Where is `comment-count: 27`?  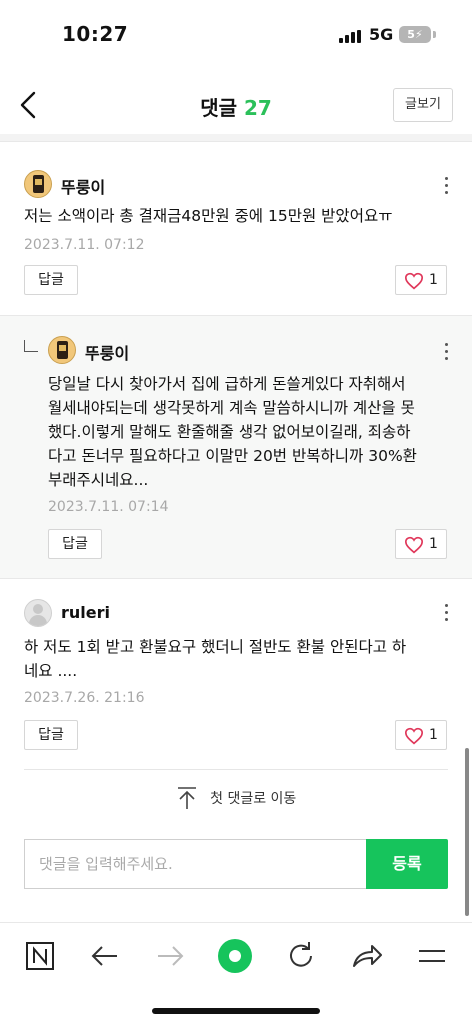 comment-count: 27 is located at coordinates (257, 108).